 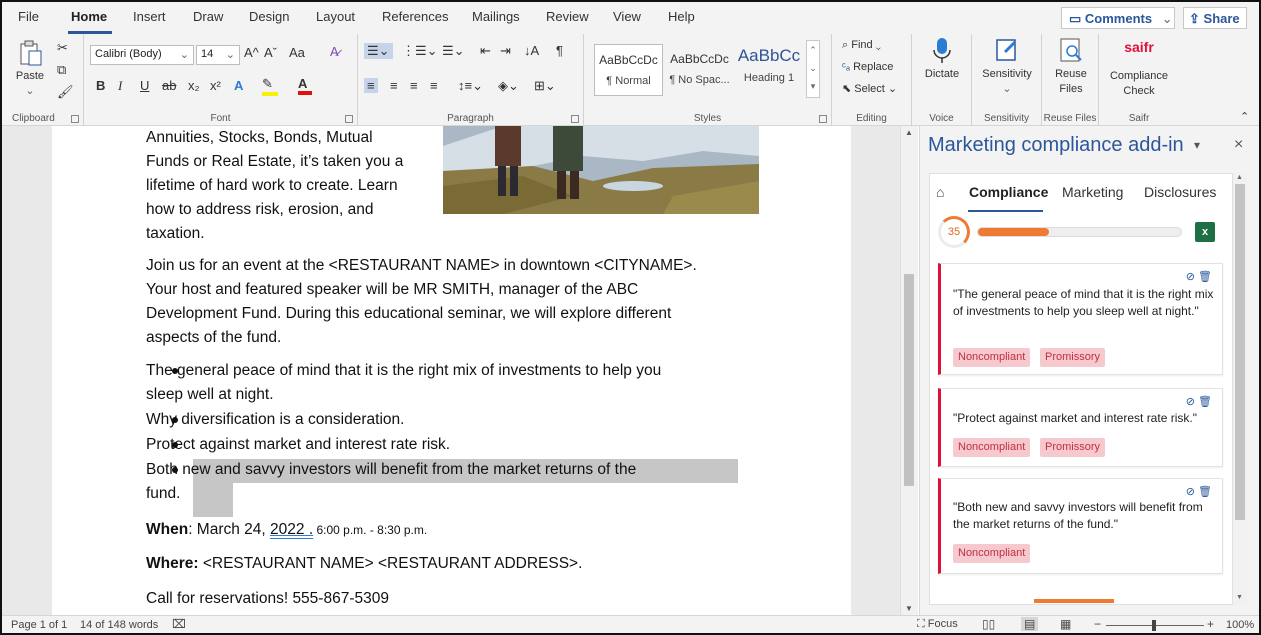 What do you see at coordinates (1205, 232) in the screenshot?
I see `excel-export-icon: x` at bounding box center [1205, 232].